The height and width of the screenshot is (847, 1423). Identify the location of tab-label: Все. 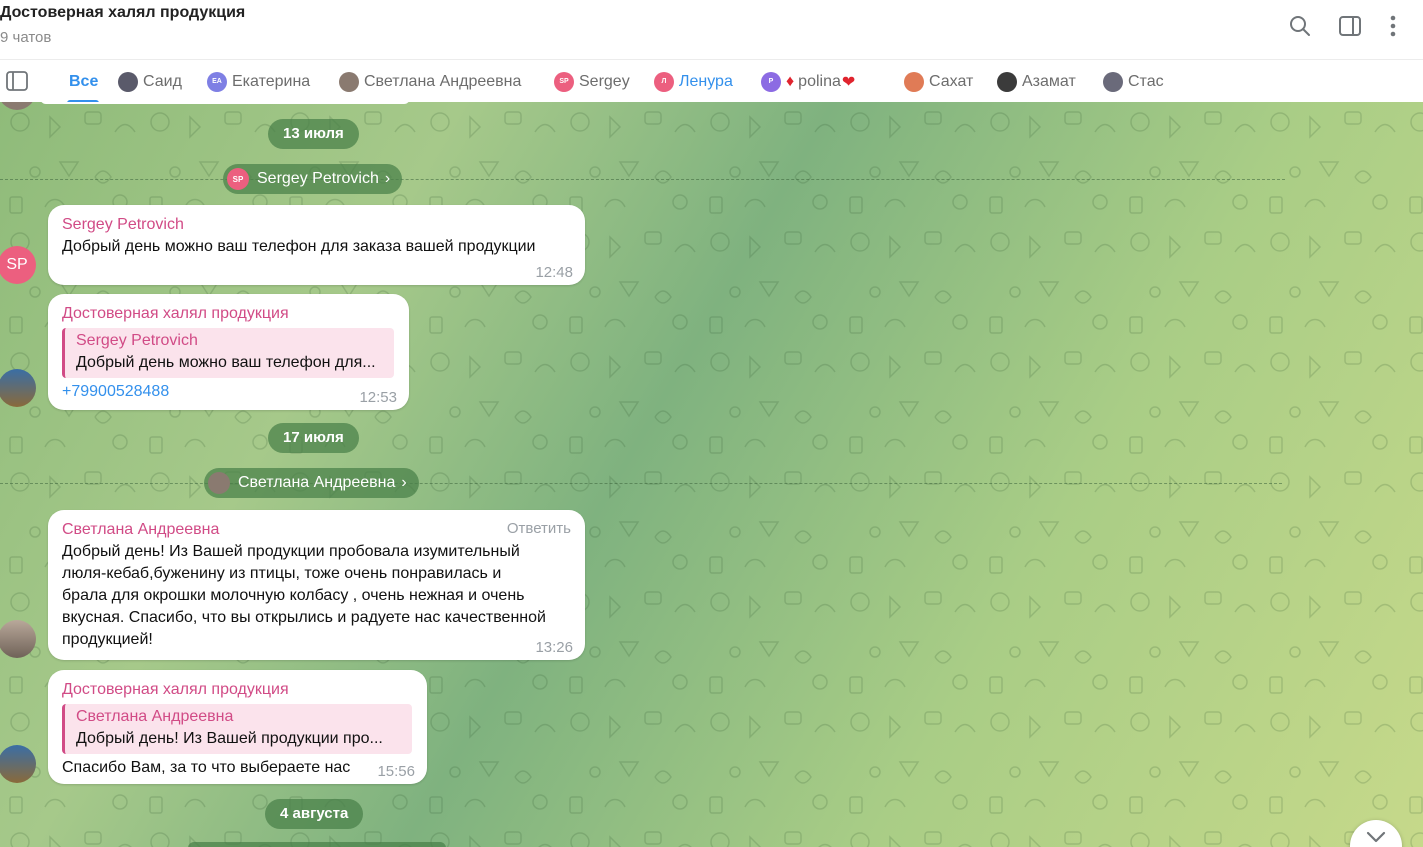
(84, 81).